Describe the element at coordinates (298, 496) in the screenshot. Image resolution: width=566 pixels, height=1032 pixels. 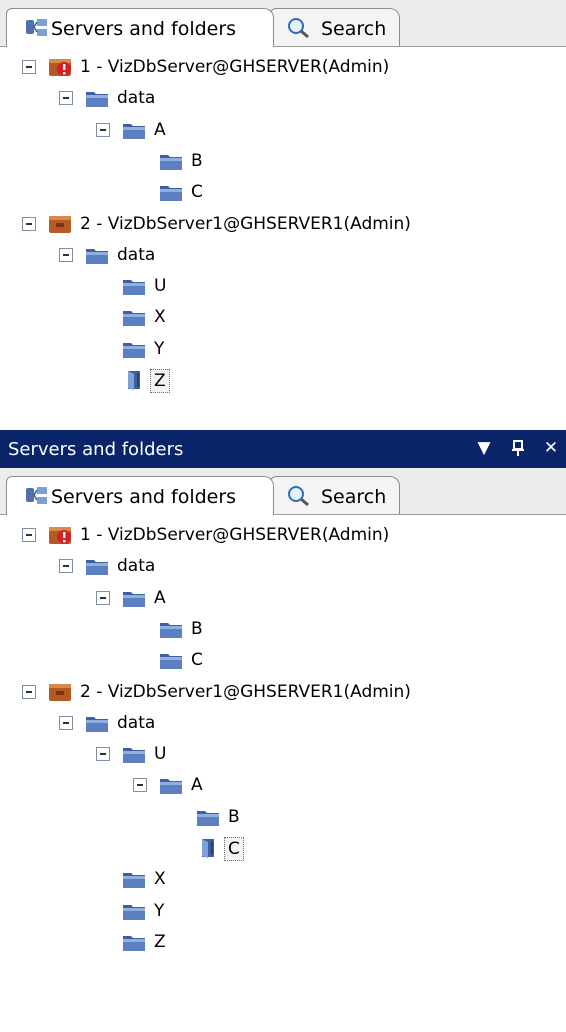
I see `search-icon` at that location.